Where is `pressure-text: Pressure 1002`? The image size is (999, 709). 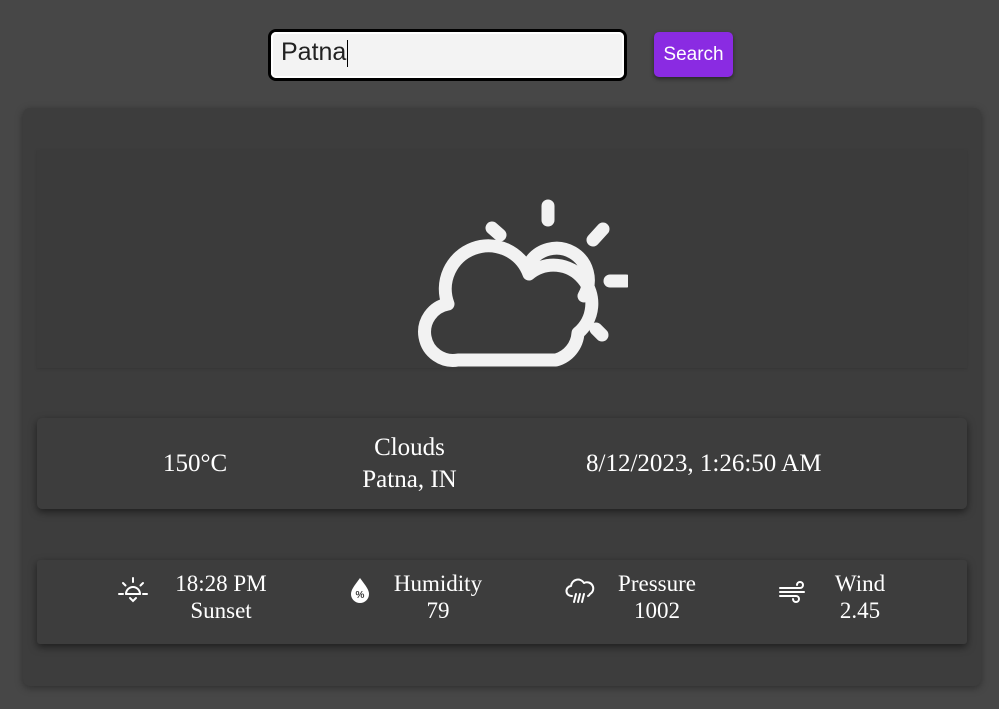 pressure-text: Pressure 1002 is located at coordinates (657, 597).